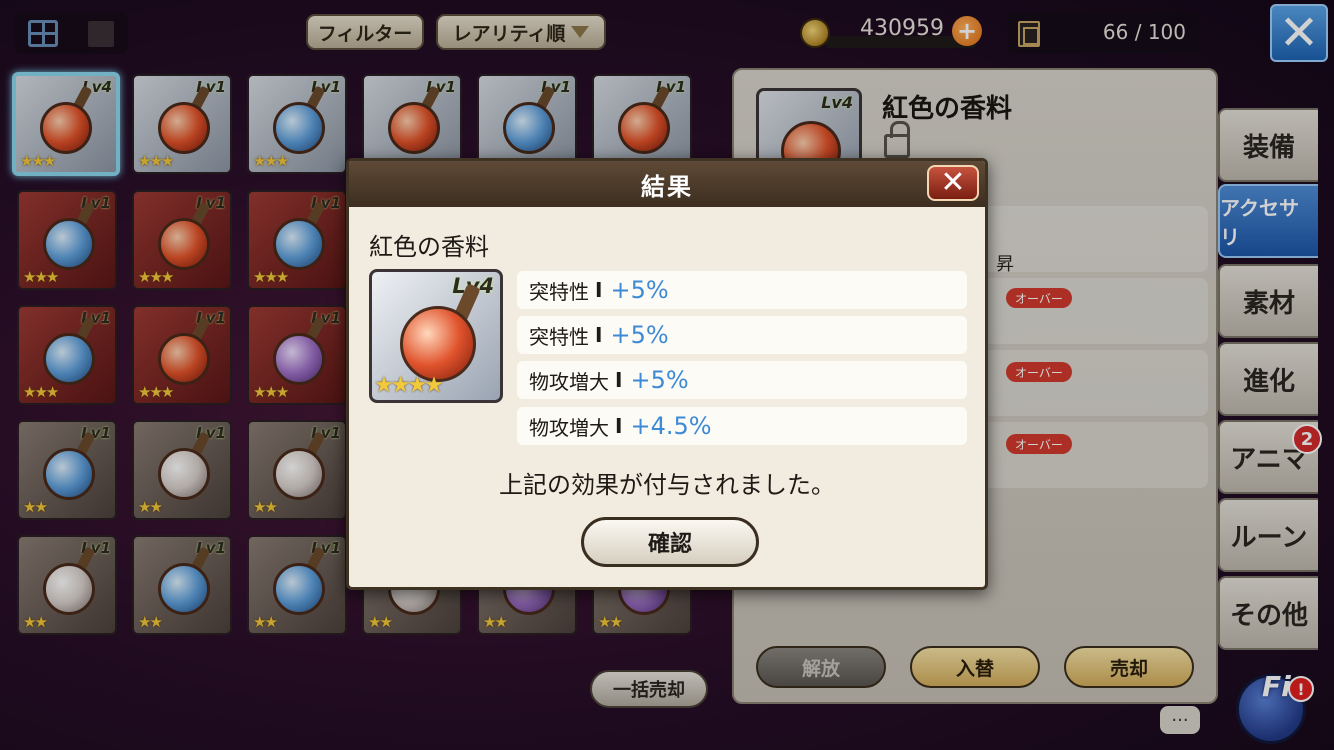 The image size is (1334, 750). I want to click on dialog-item-thumbnail: Lv4 ★★★★, so click(436, 336).